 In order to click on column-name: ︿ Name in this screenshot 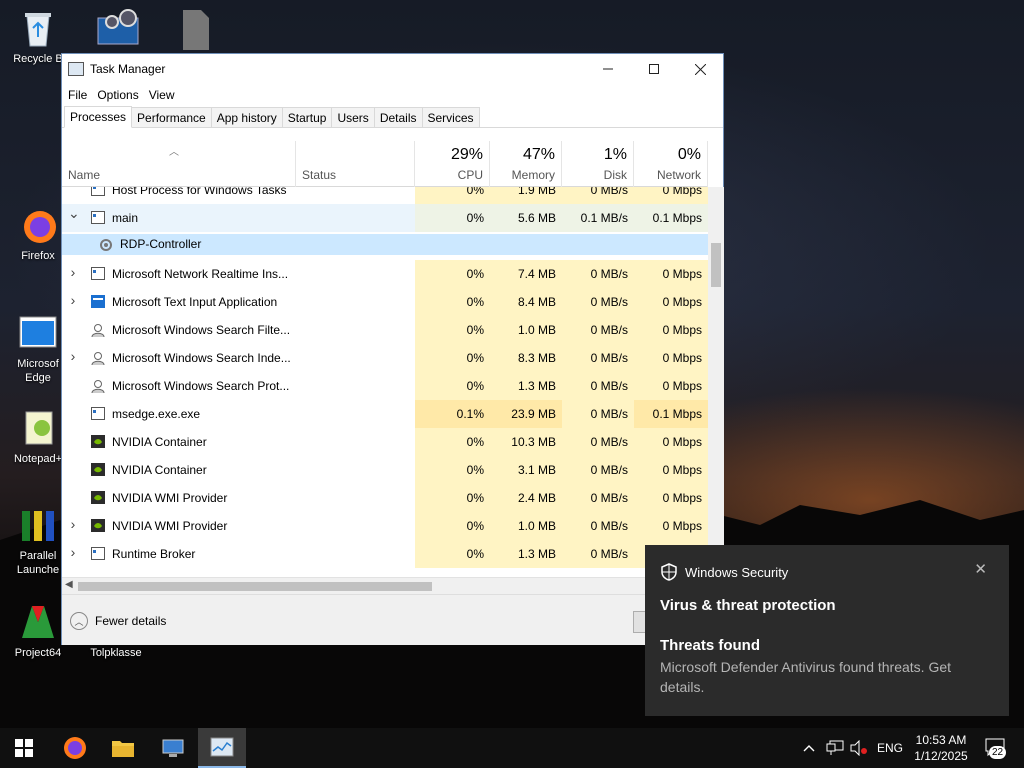, I will do `click(179, 164)`.